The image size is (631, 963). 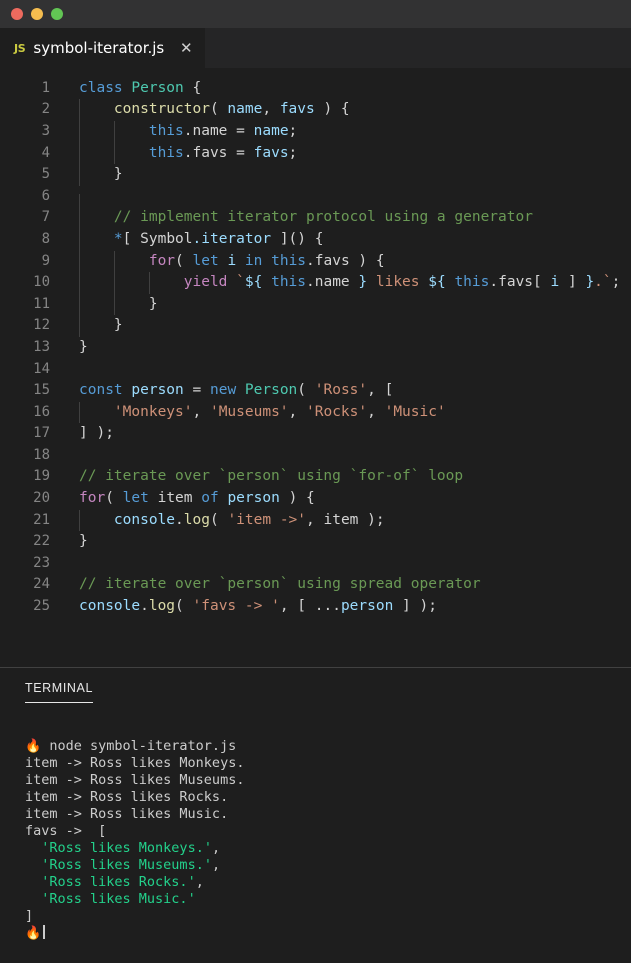 I want to click on code-line-text: ] );, so click(x=340, y=433).